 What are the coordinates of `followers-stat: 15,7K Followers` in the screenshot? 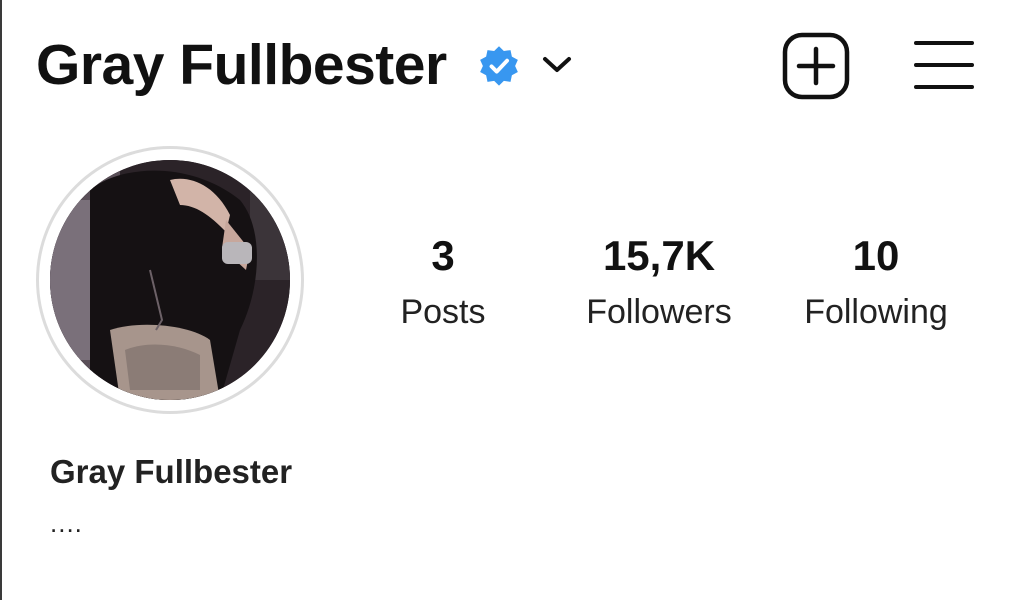 It's located at (659, 281).